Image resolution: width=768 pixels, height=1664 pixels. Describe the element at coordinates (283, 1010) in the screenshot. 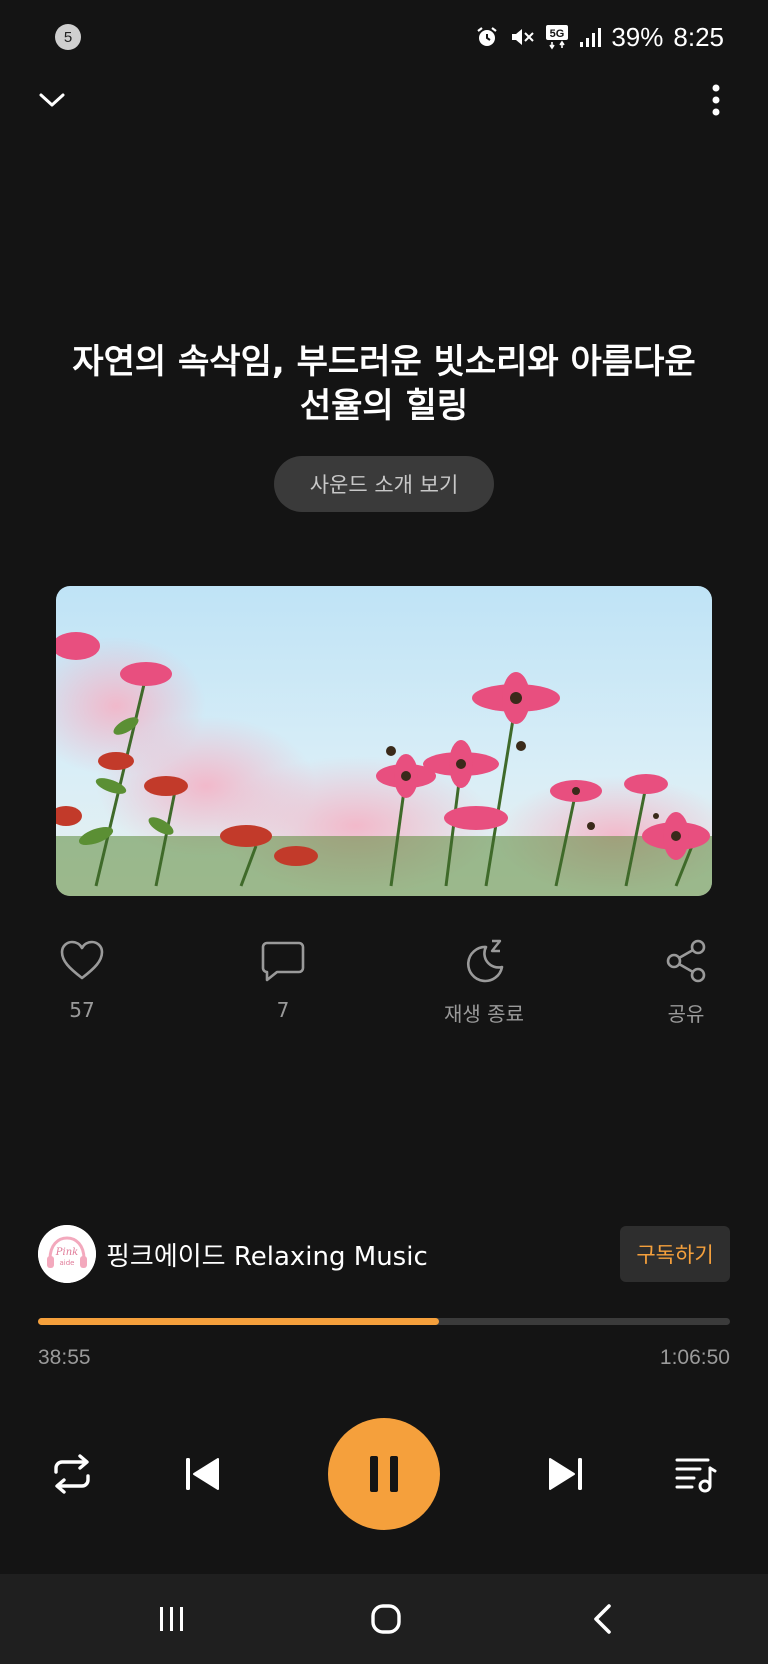

I see `comment-count: 7` at that location.